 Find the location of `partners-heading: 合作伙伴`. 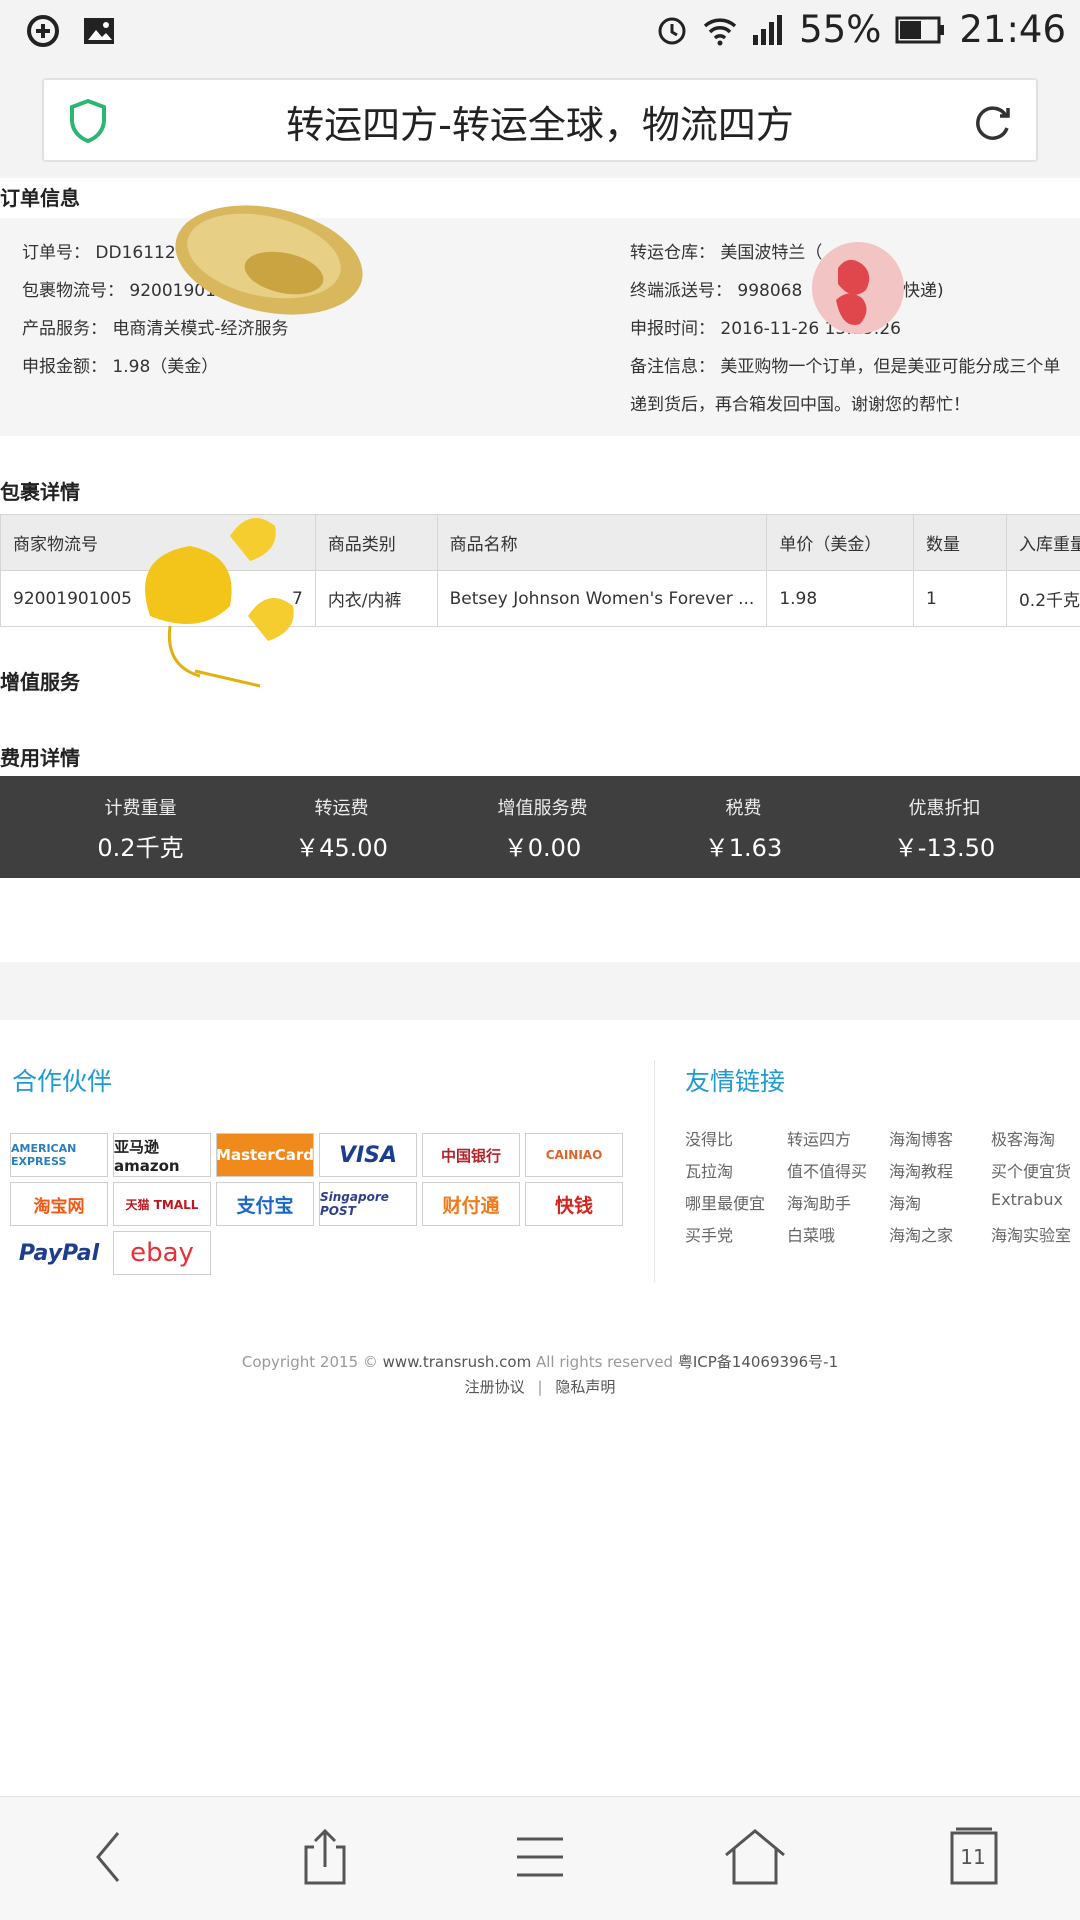

partners-heading: 合作伙伴 is located at coordinates (62, 1081).